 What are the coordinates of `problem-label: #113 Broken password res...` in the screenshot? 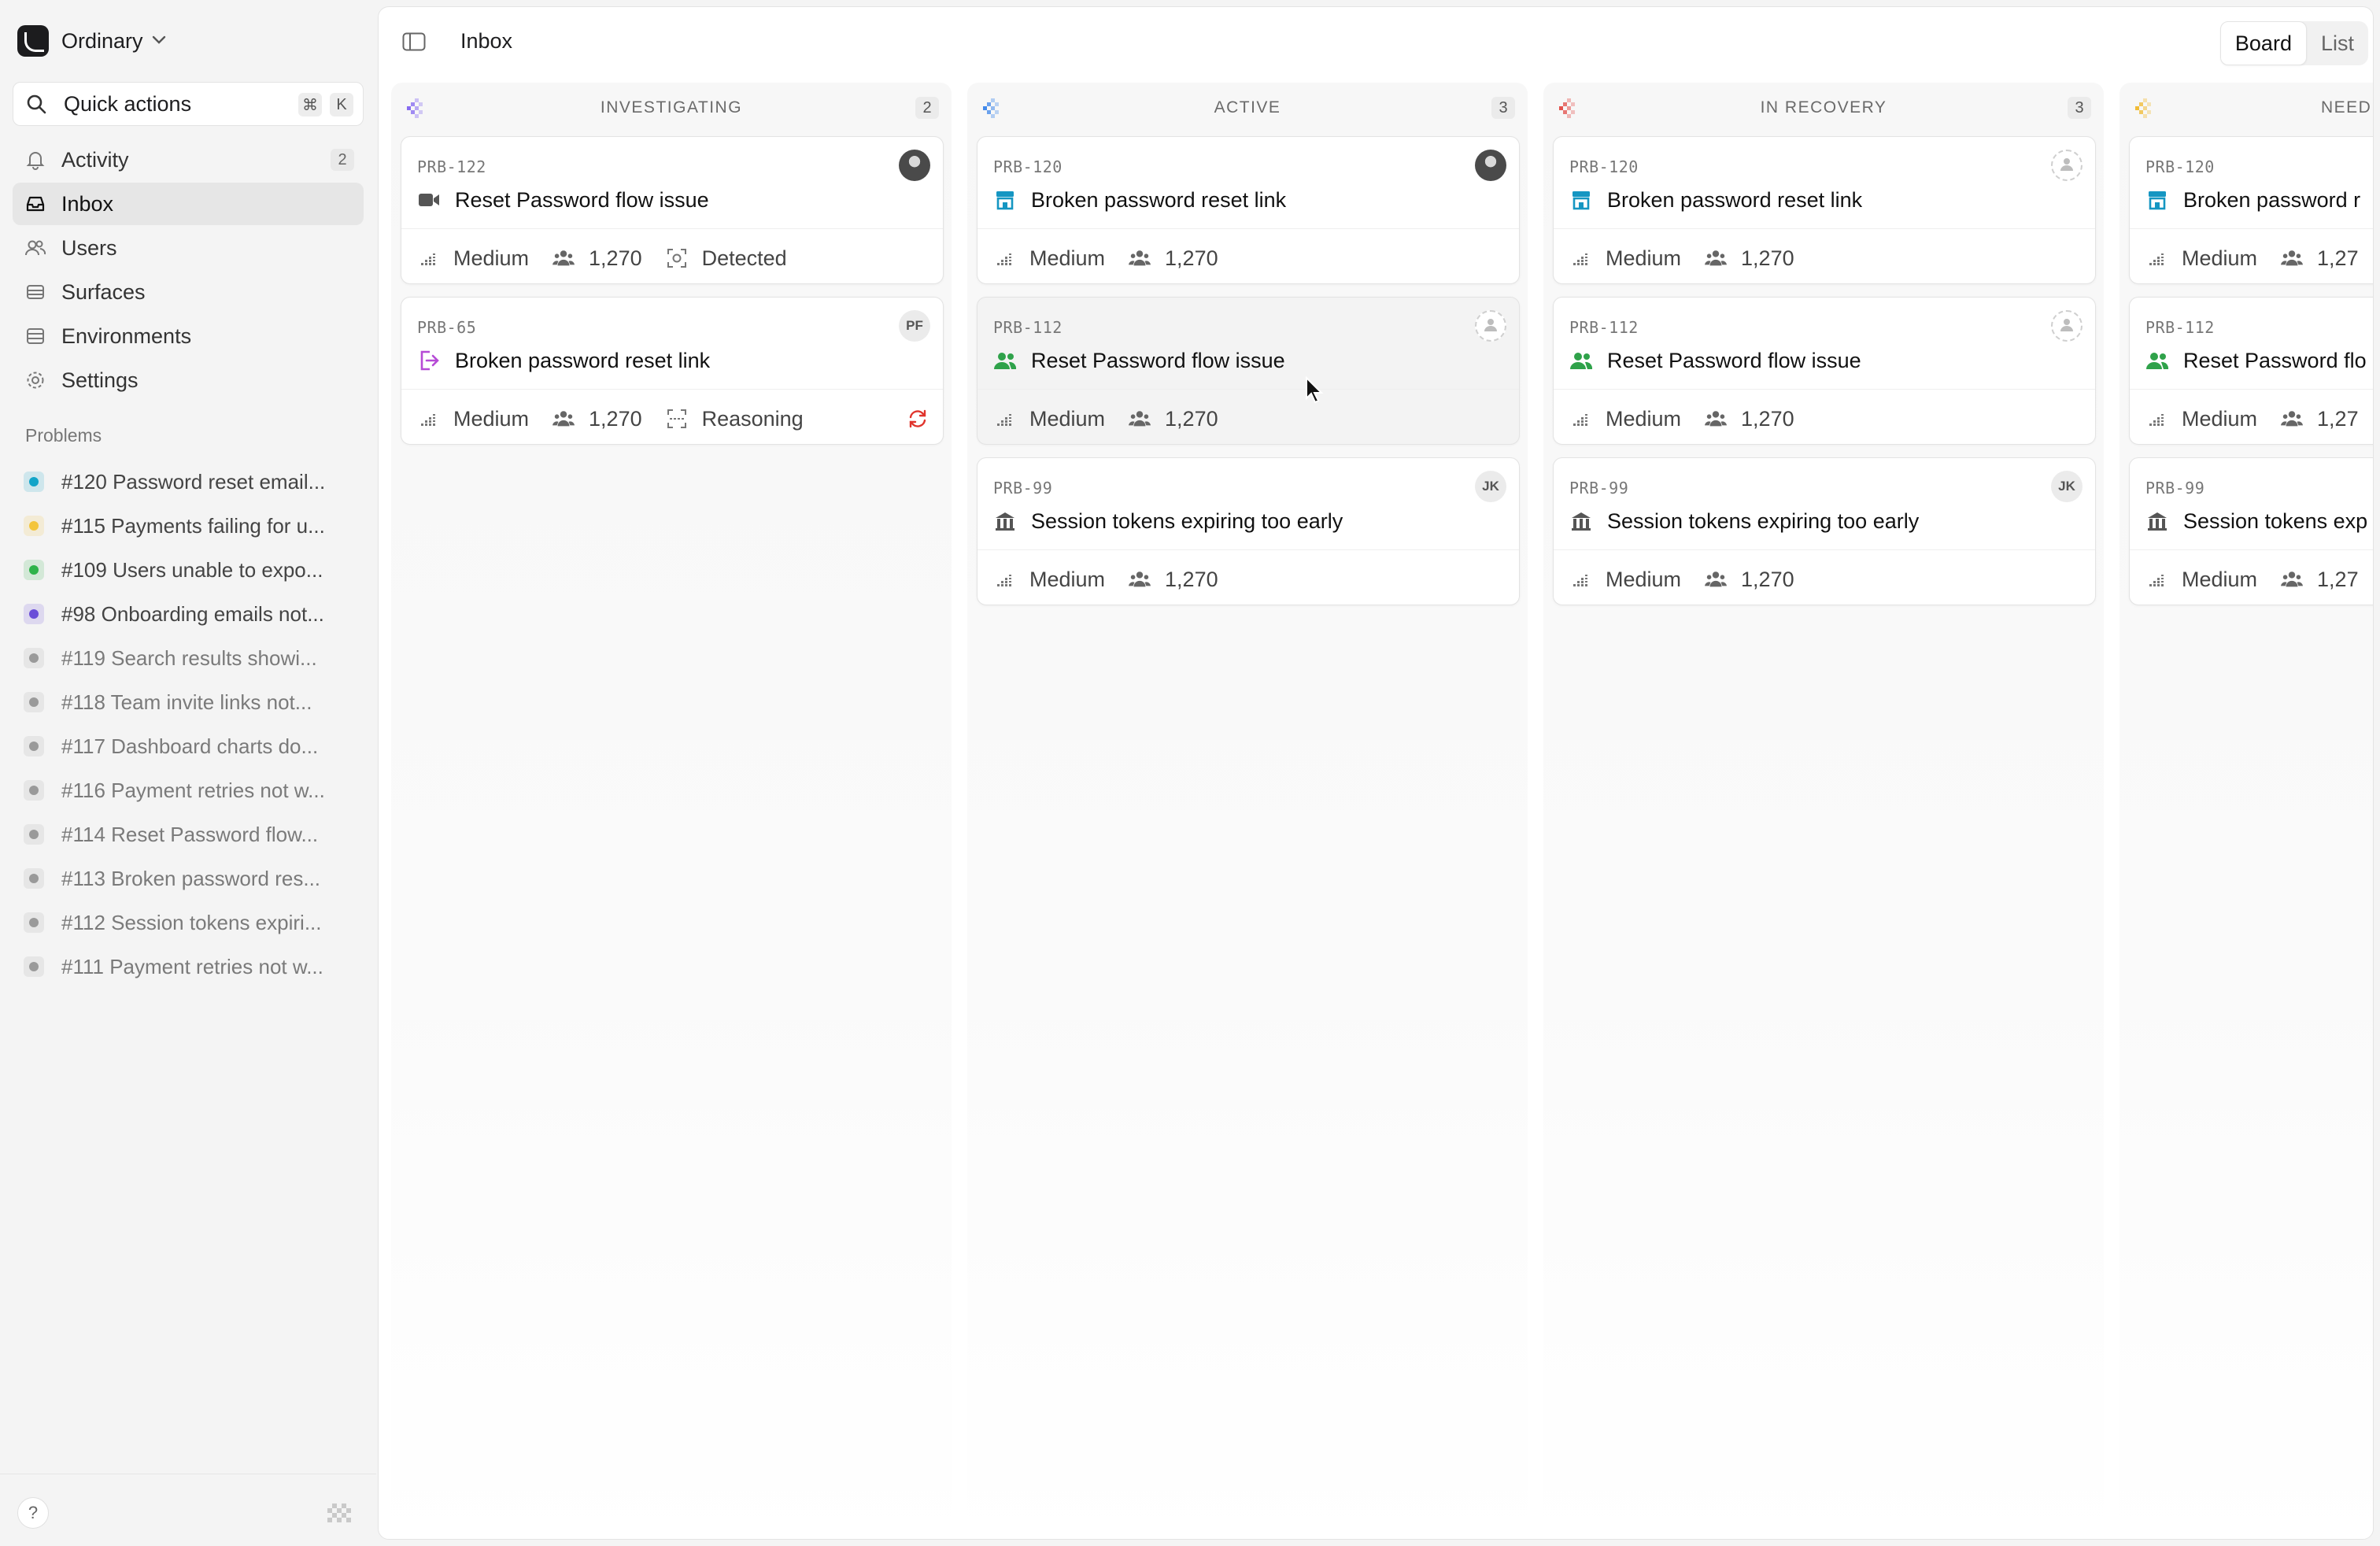 It's located at (191, 878).